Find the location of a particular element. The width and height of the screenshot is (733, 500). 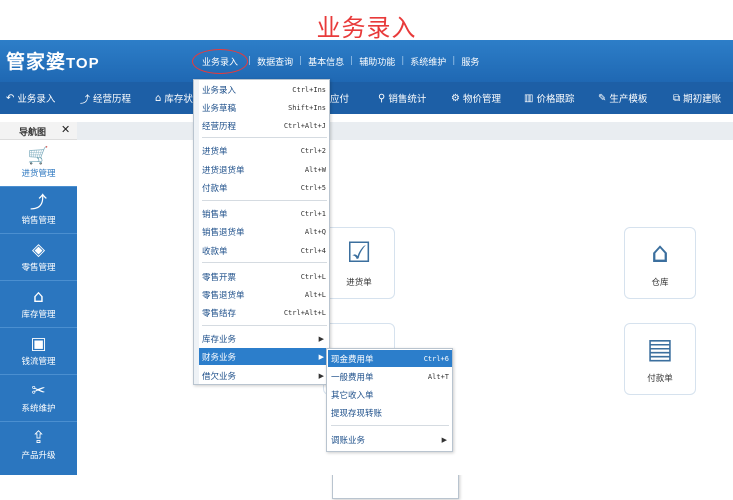

sidebar-item-label: 产品升级 is located at coordinates (38, 456).